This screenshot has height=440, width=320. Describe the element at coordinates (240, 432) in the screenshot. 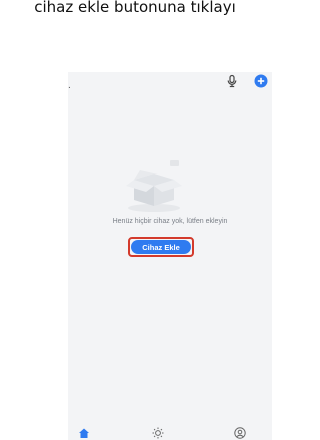

I see `profile-icon` at that location.